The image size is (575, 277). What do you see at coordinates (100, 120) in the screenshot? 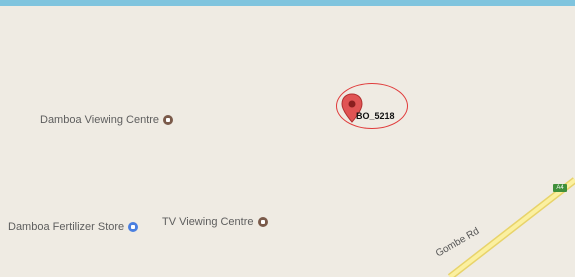
I see `poi-label: Damboa Viewing Centre` at bounding box center [100, 120].